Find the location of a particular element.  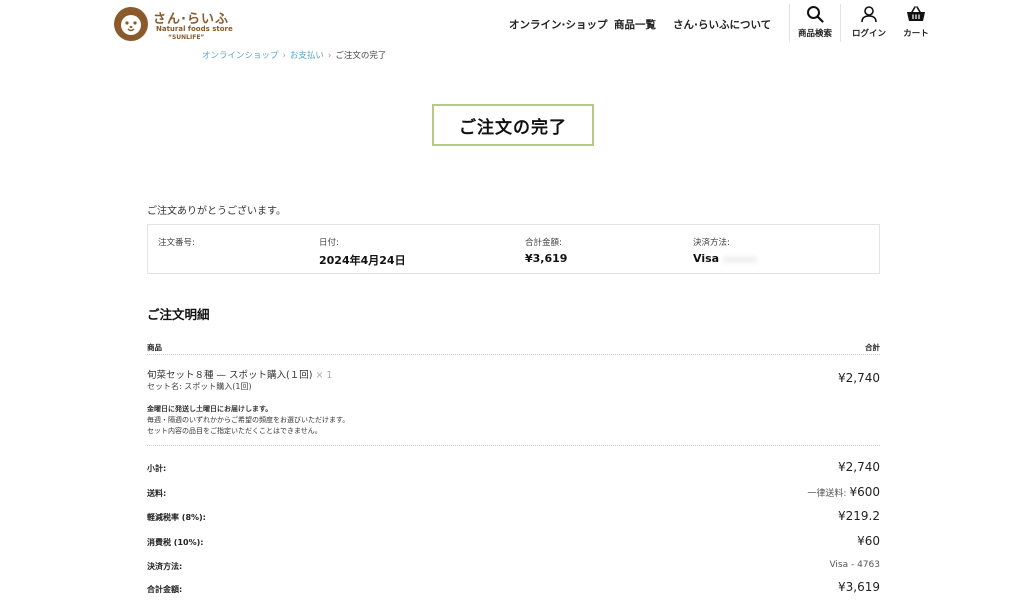

product-price: ¥2,740 is located at coordinates (859, 378).